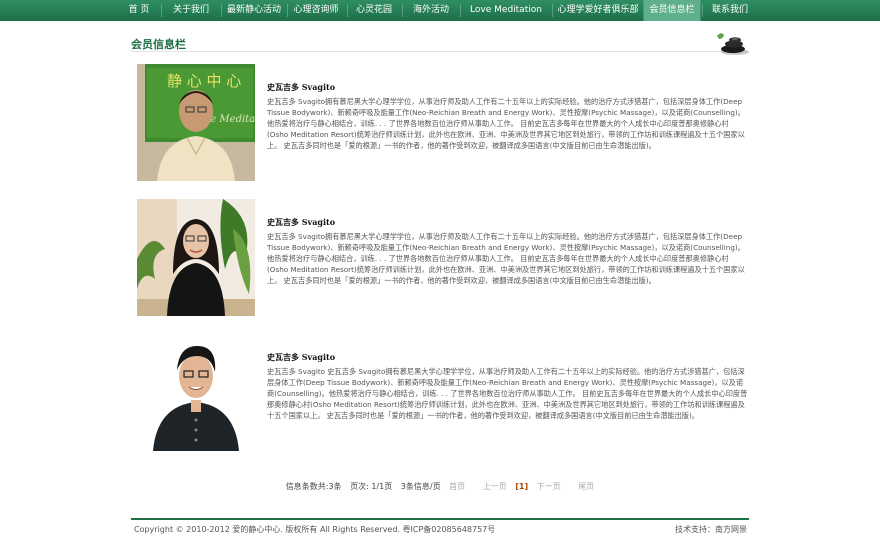  What do you see at coordinates (733, 44) in the screenshot?
I see `zen-stones-icon` at bounding box center [733, 44].